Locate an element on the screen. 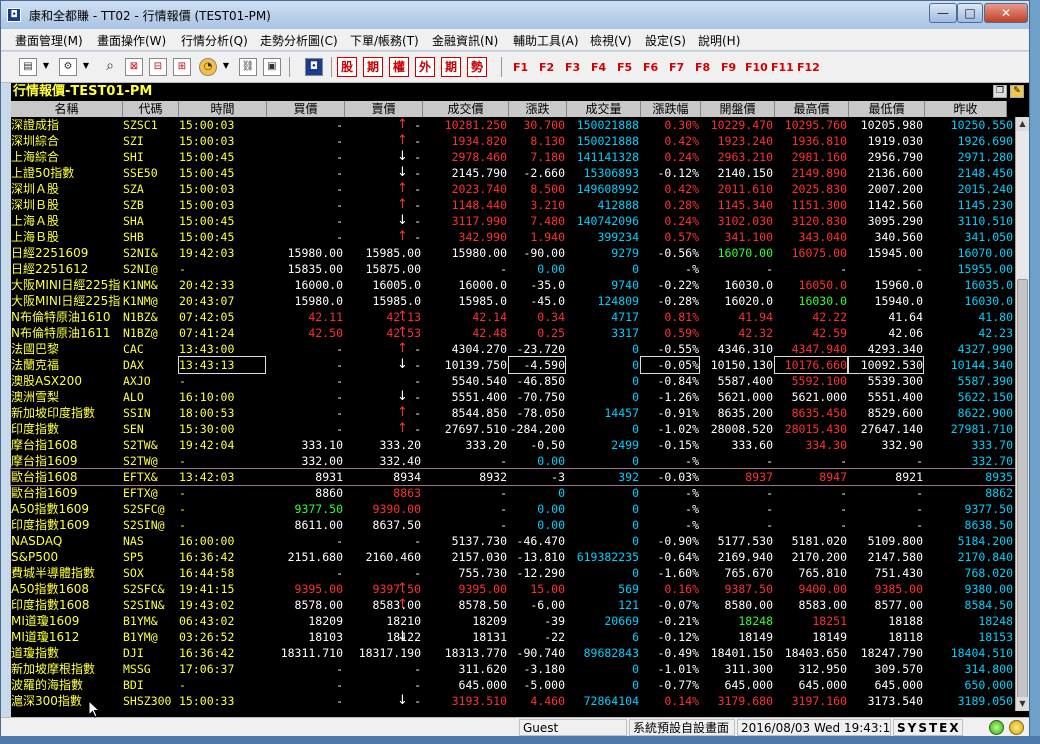 The width and height of the screenshot is (1040, 744). fkey-button-f2: F2 is located at coordinates (546, 67).